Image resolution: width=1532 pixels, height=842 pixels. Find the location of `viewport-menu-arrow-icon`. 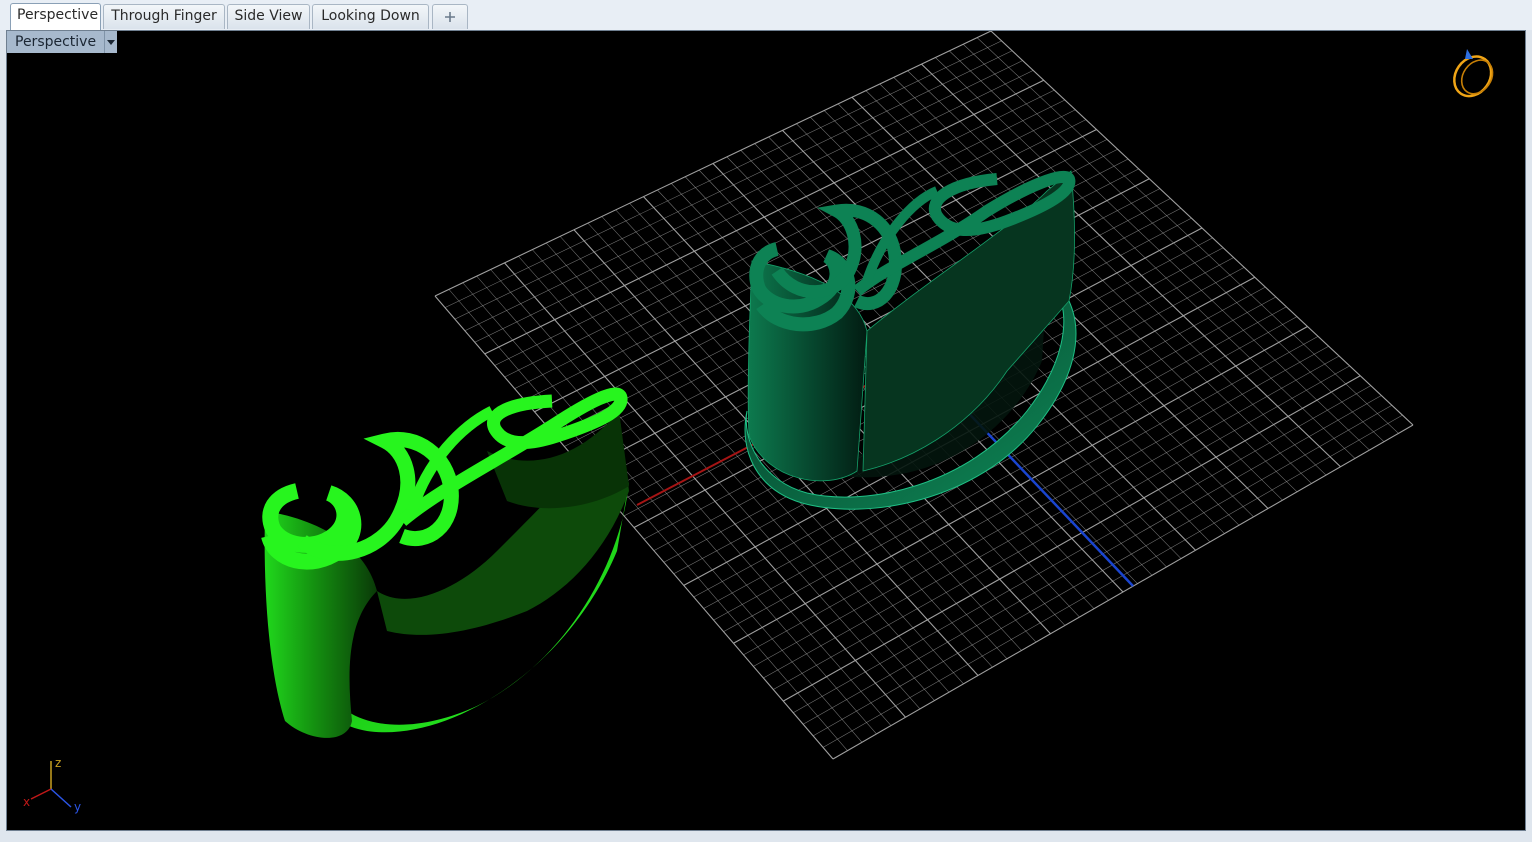

viewport-menu-arrow-icon is located at coordinates (111, 42).